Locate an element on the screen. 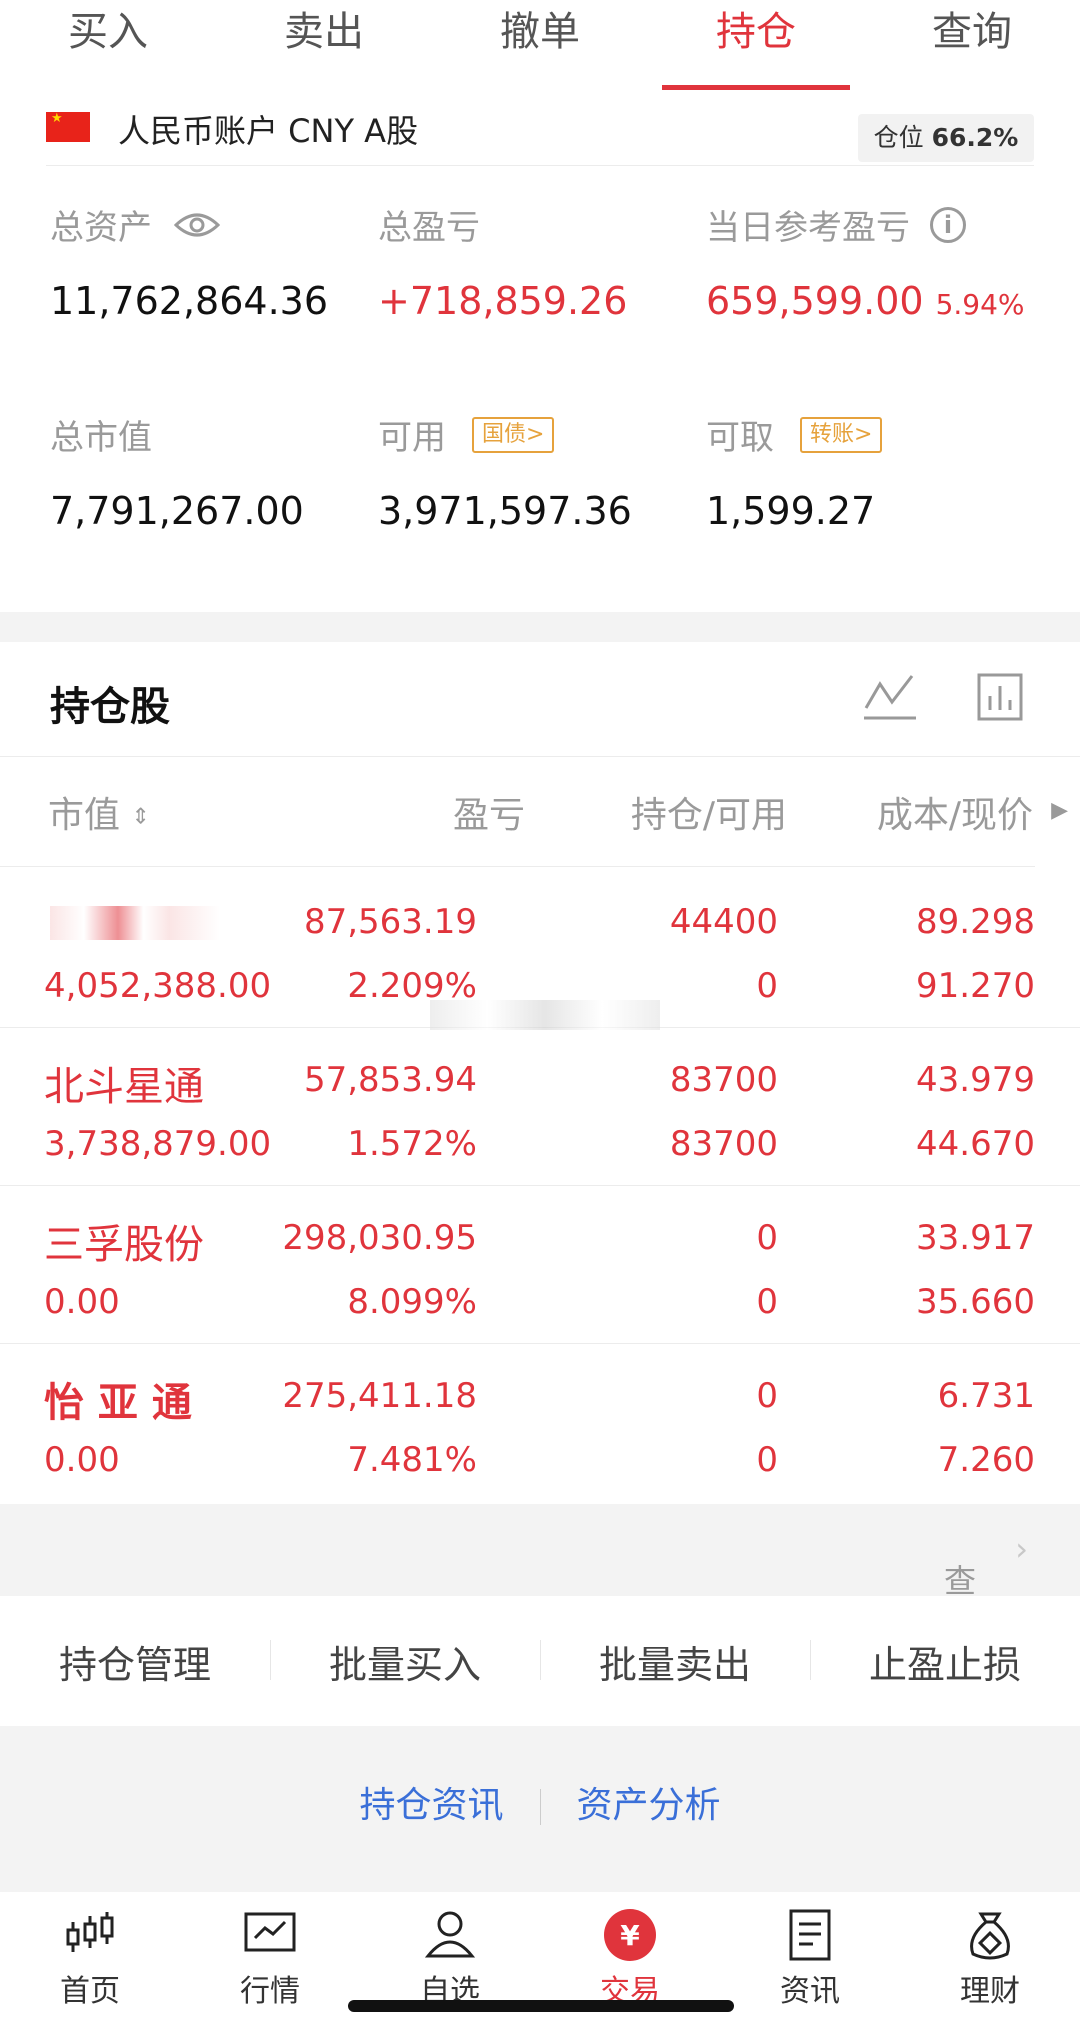 The image size is (1080, 2031). redacted-stock-name is located at coordinates (135, 923).